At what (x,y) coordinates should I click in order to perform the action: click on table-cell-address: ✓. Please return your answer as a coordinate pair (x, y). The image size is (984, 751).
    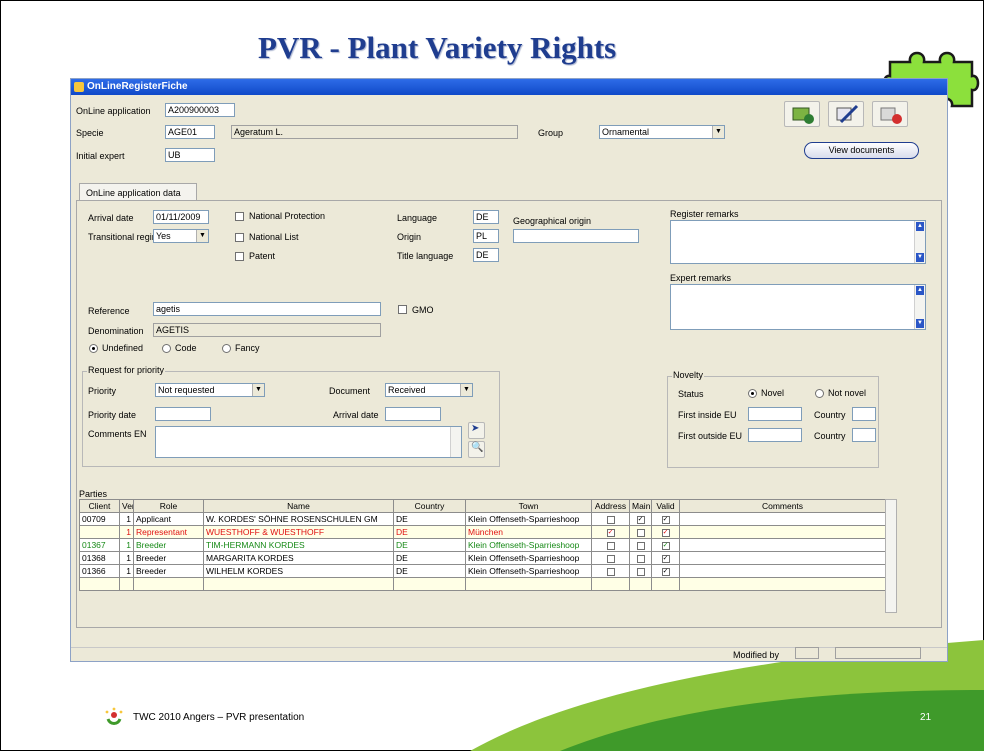
    Looking at the image, I should click on (610, 532).